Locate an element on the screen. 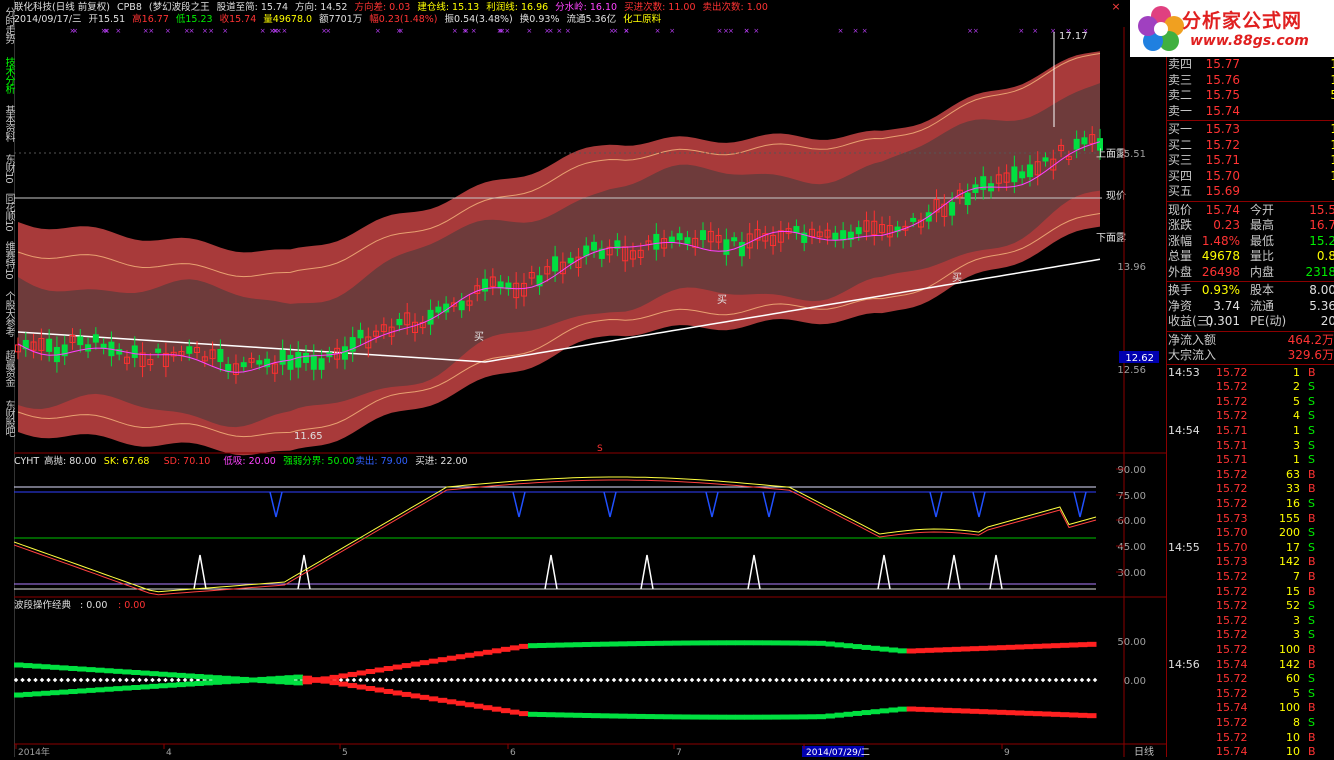 The height and width of the screenshot is (760, 1334). left-tab-6: 个股大参考 is located at coordinates (7, 313).